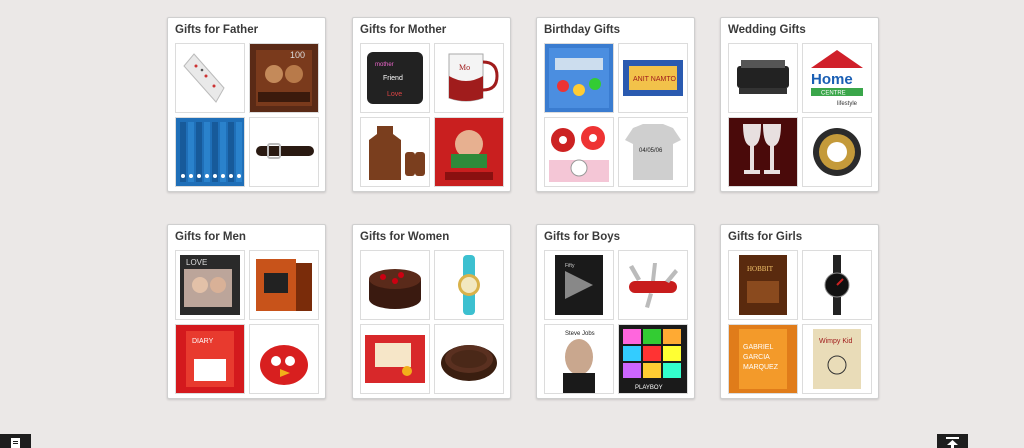  I want to click on svg-text: PLAYBOY, so click(649, 388).